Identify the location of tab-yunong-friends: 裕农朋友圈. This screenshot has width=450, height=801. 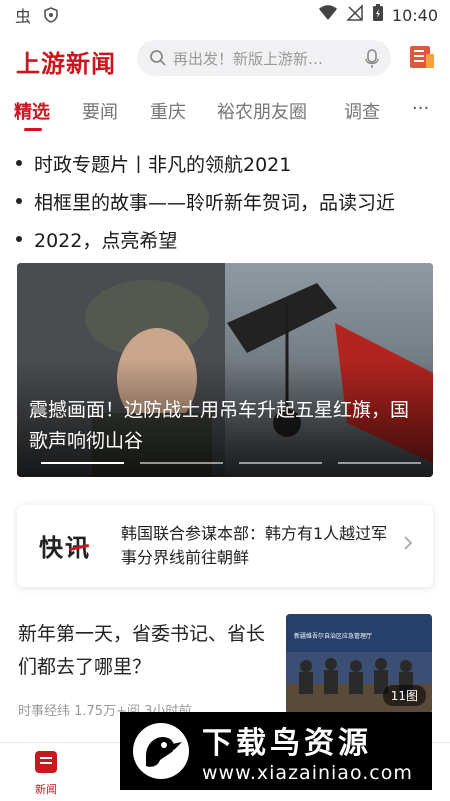
(262, 111).